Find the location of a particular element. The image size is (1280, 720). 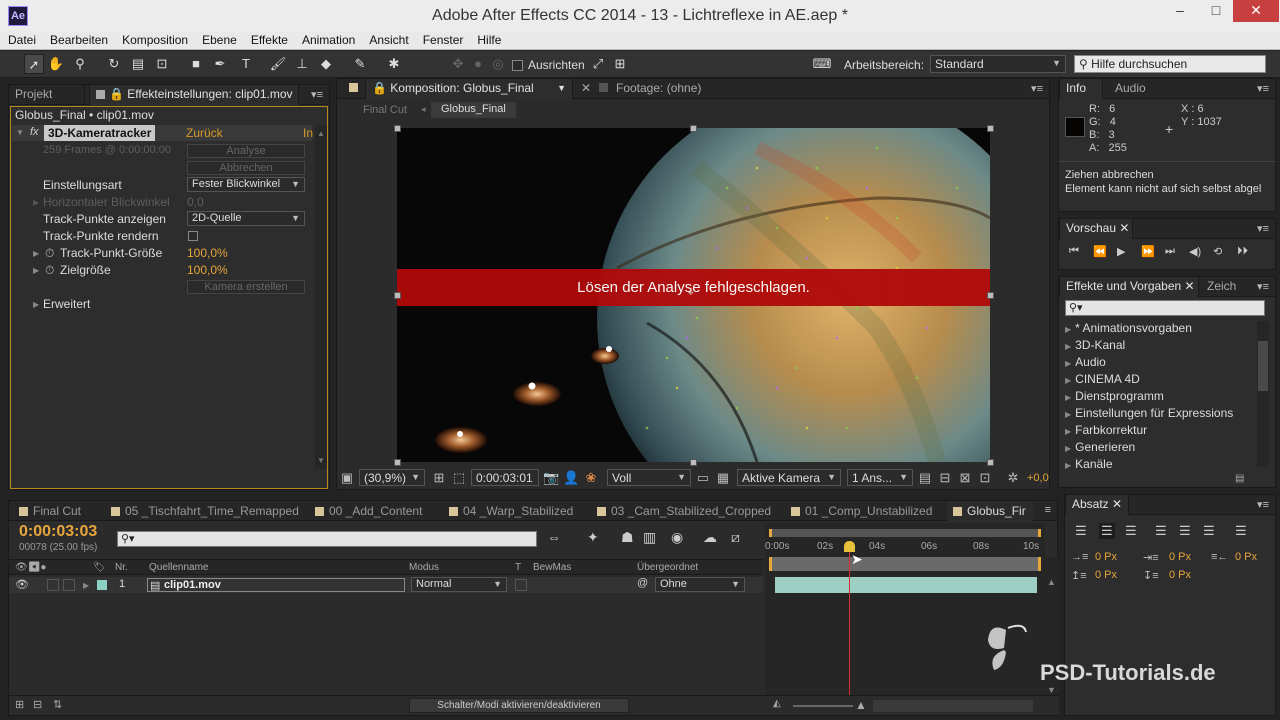

eye-icon: 👁 is located at coordinates (22, 584).